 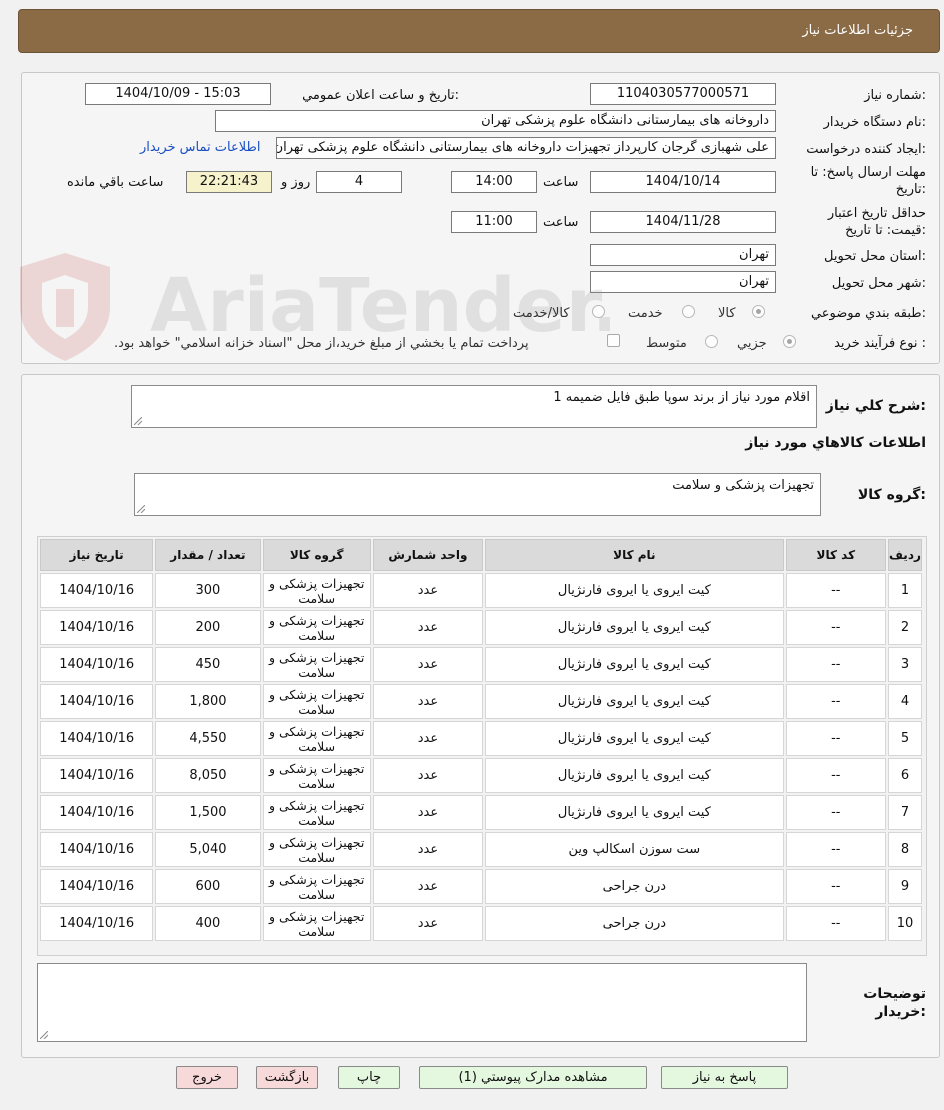 What do you see at coordinates (287, 1077) in the screenshot?
I see `back-button: بازگشت` at bounding box center [287, 1077].